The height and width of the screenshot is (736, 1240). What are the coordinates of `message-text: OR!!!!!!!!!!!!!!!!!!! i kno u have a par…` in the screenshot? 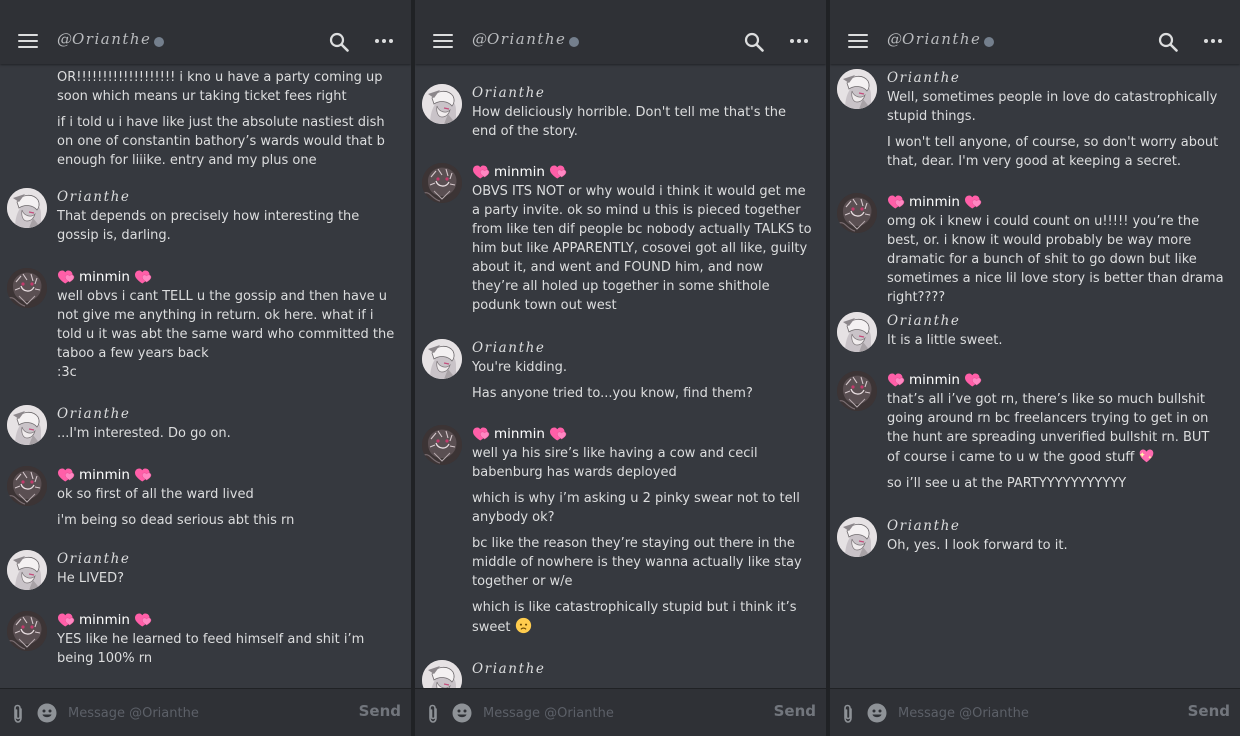 It's located at (220, 87).